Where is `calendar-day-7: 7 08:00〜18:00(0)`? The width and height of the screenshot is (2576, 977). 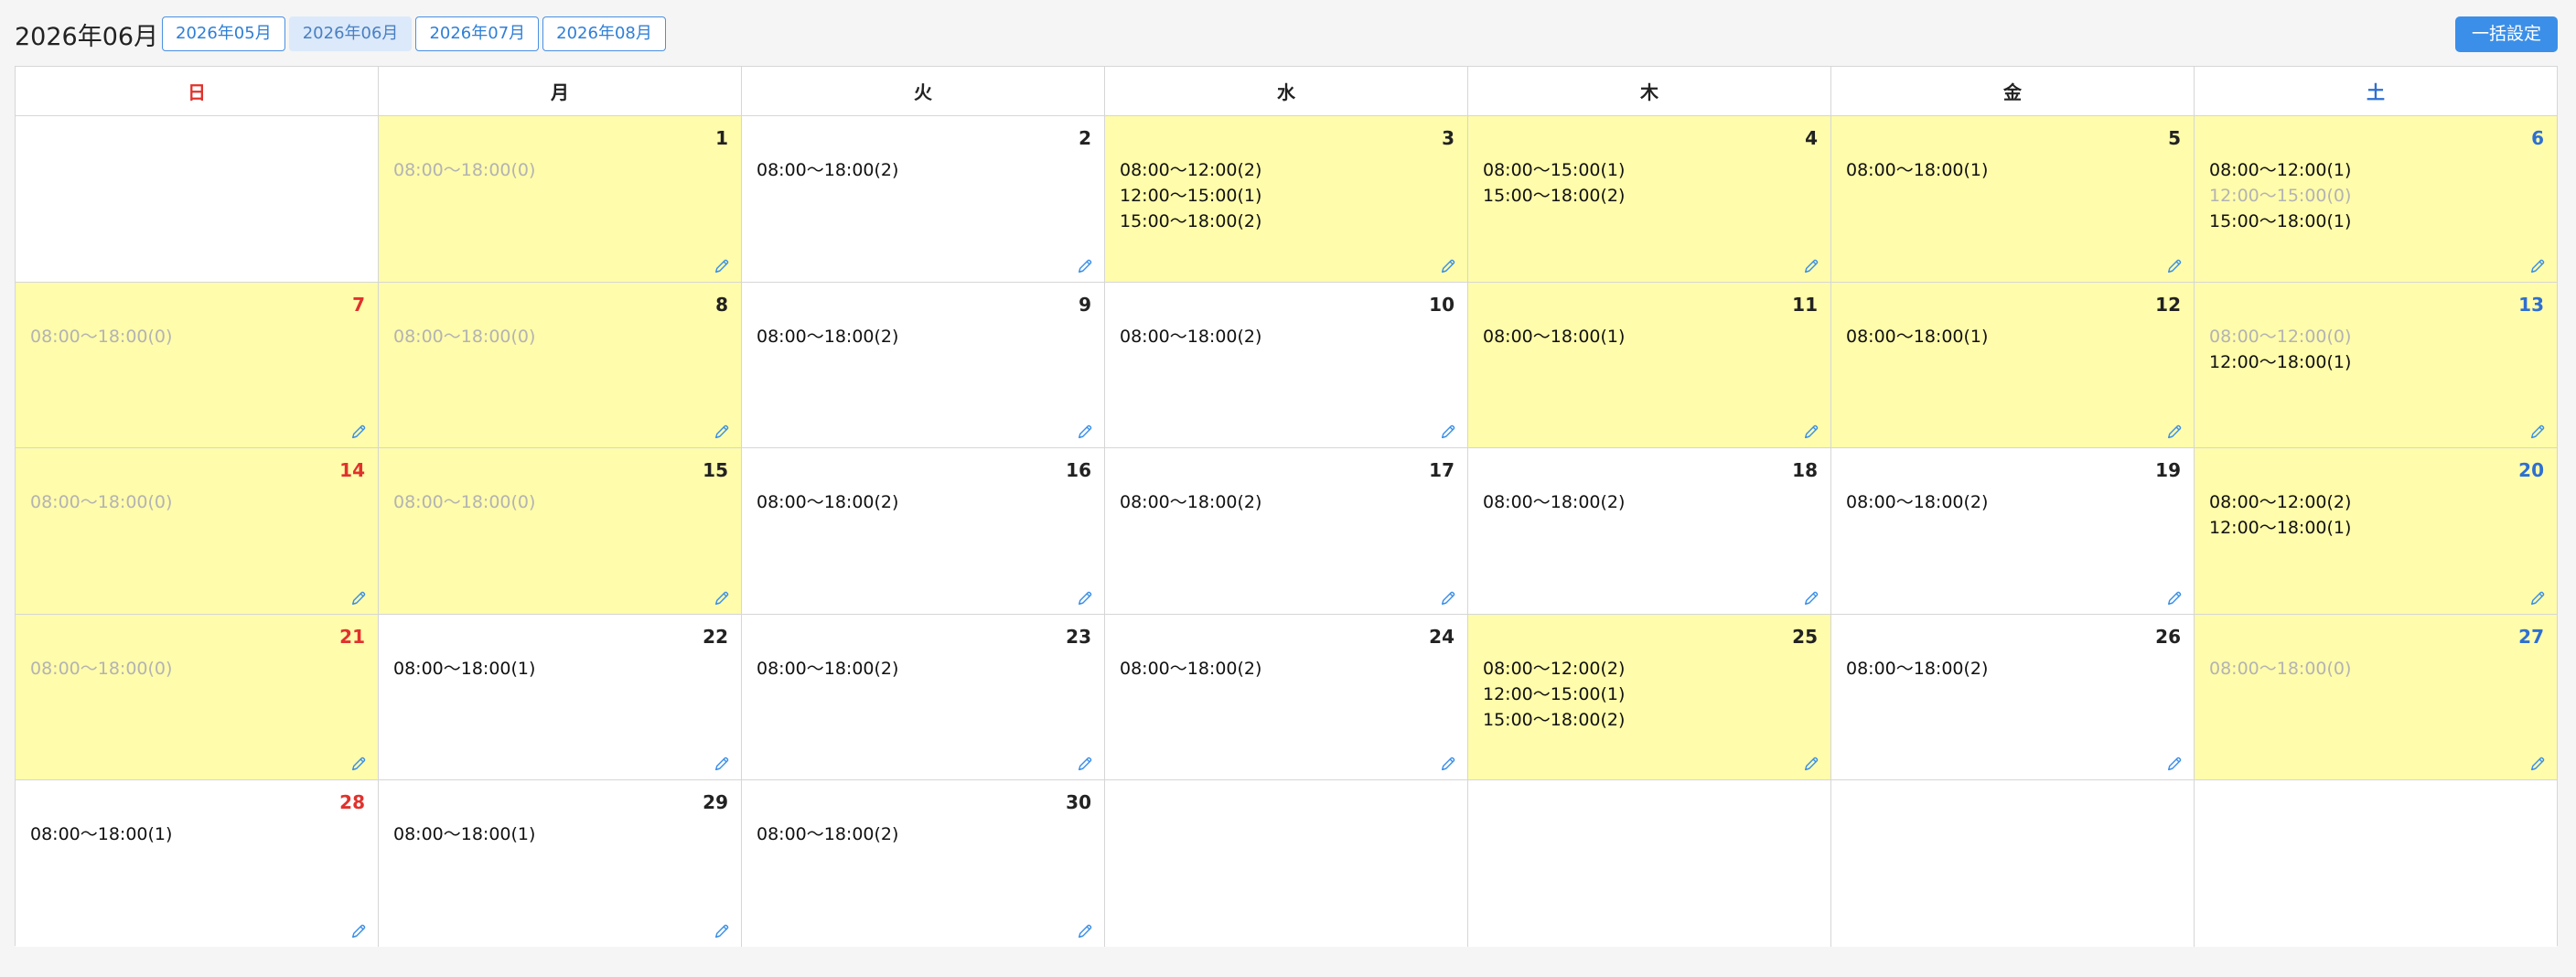
calendar-day-7: 7 08:00〜18:00(0) is located at coordinates (197, 365).